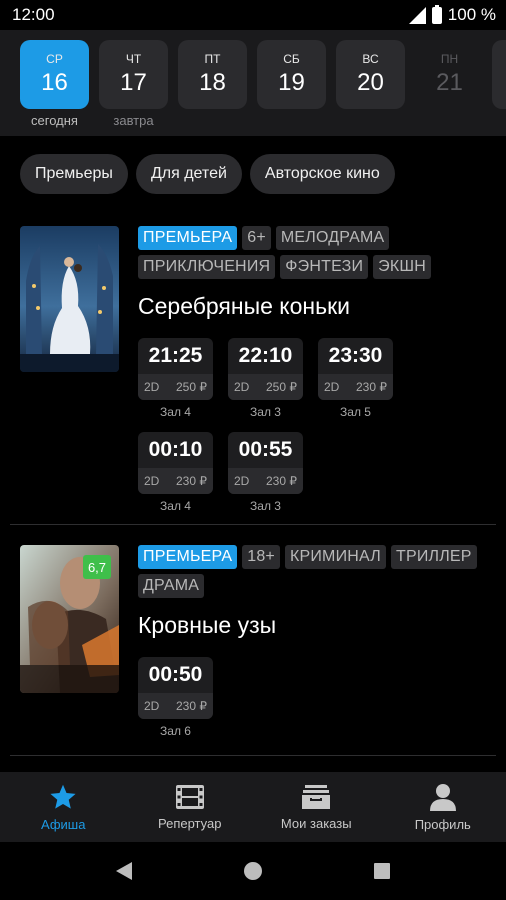  I want to click on date-item: ПН 21, so click(449, 84).